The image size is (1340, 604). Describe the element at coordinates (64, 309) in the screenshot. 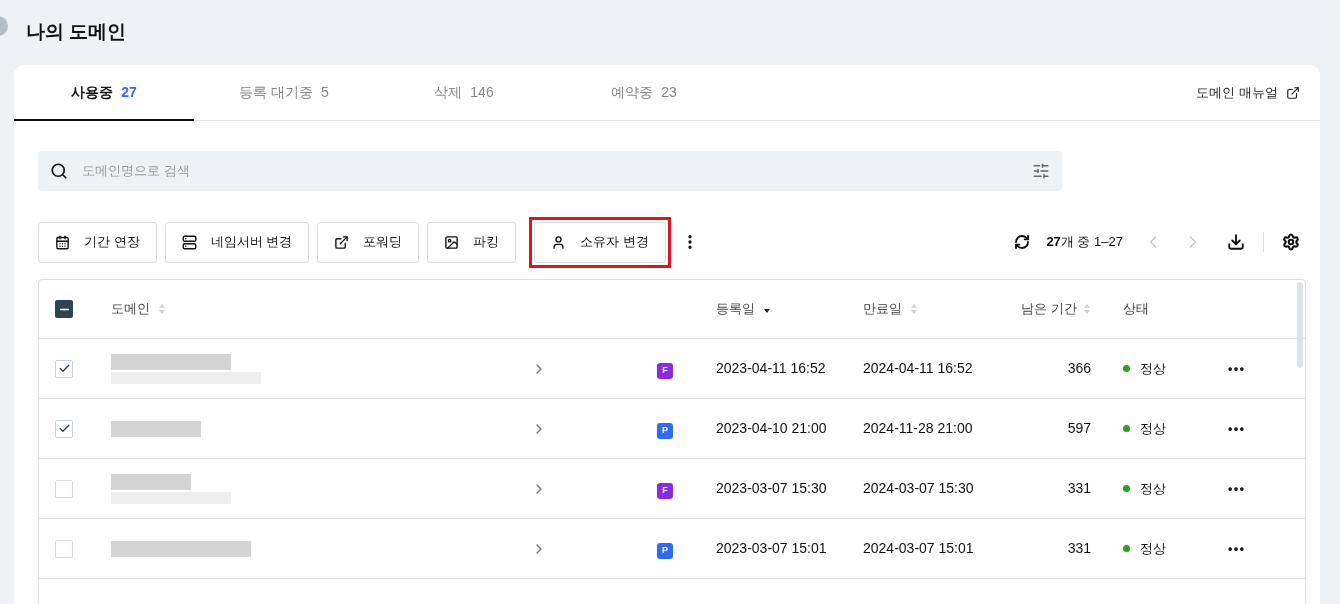

I see `select-all-checkbox` at that location.